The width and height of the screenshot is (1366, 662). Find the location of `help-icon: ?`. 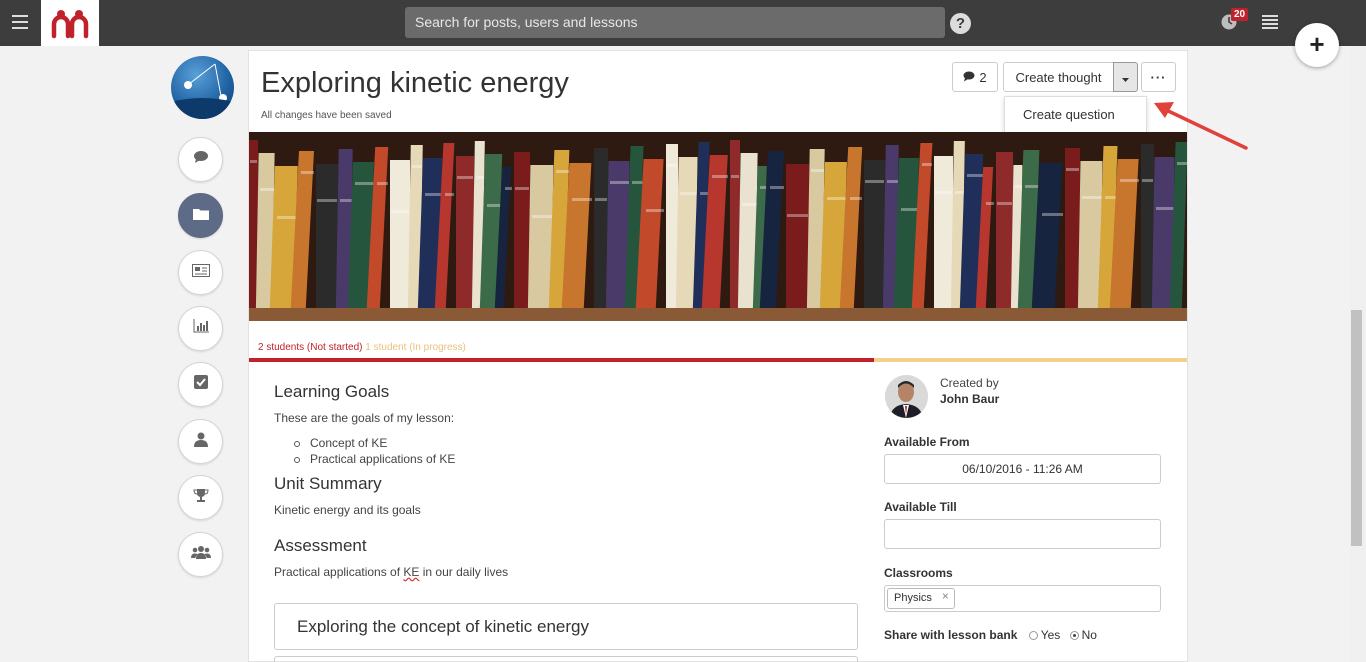

help-icon: ? is located at coordinates (960, 23).